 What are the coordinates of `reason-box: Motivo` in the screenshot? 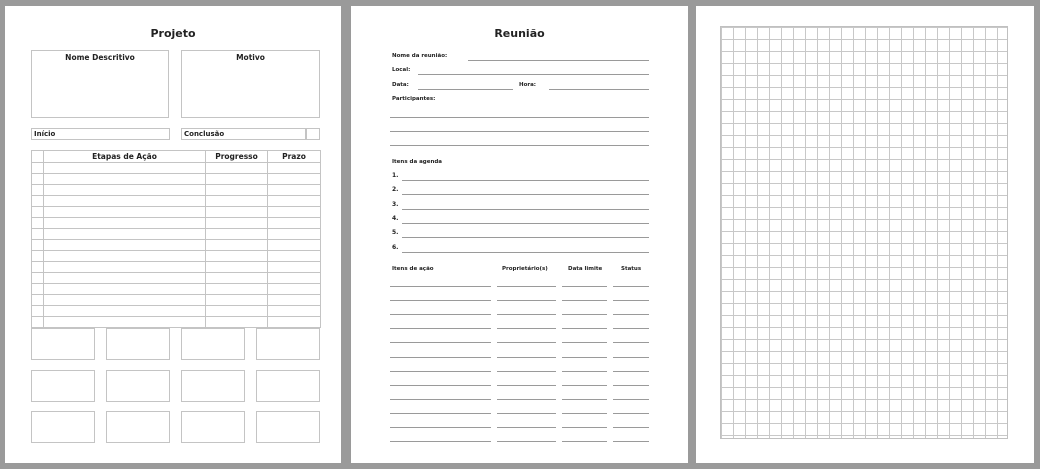 It's located at (250, 84).